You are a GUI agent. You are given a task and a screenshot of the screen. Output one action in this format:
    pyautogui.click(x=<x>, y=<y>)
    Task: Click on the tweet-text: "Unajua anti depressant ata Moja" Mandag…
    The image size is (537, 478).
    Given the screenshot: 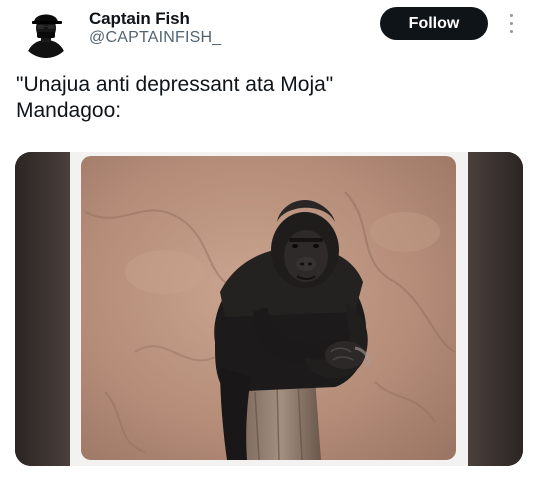 What is the action you would take?
    pyautogui.click(x=174, y=98)
    